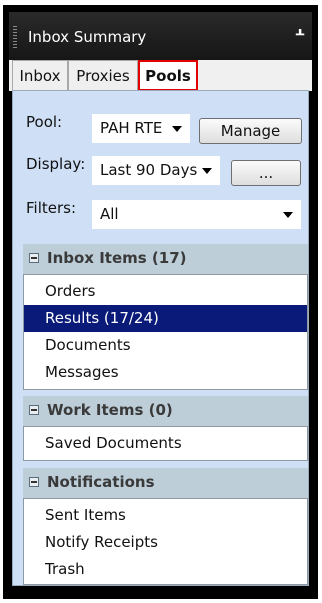 This screenshot has width=322, height=603. I want to click on title-bar: Inbox Summary ᚆ, so click(160, 36).